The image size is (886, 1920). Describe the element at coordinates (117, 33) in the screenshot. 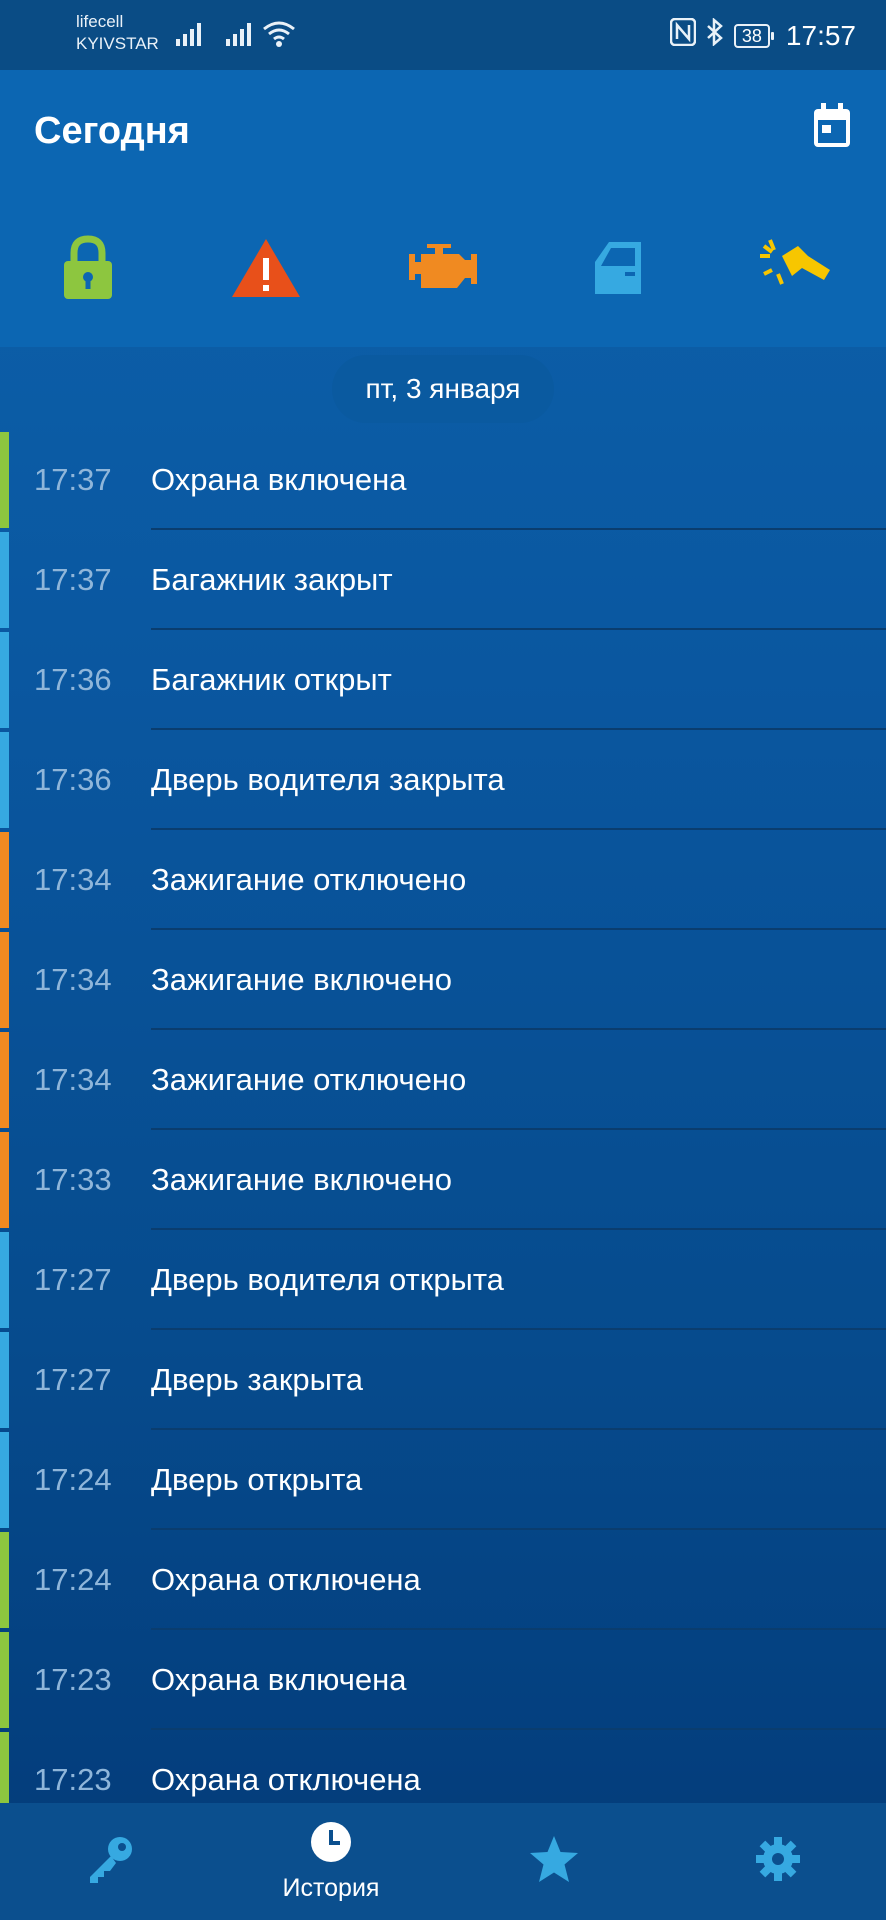

I see `carrier-names: lifecell KYIVSTAR` at that location.